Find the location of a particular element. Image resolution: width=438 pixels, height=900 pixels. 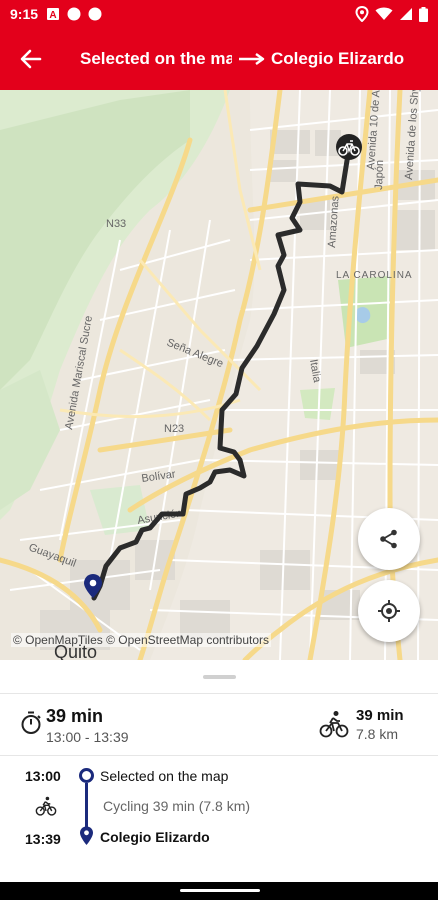

home-indicator is located at coordinates (220, 890).